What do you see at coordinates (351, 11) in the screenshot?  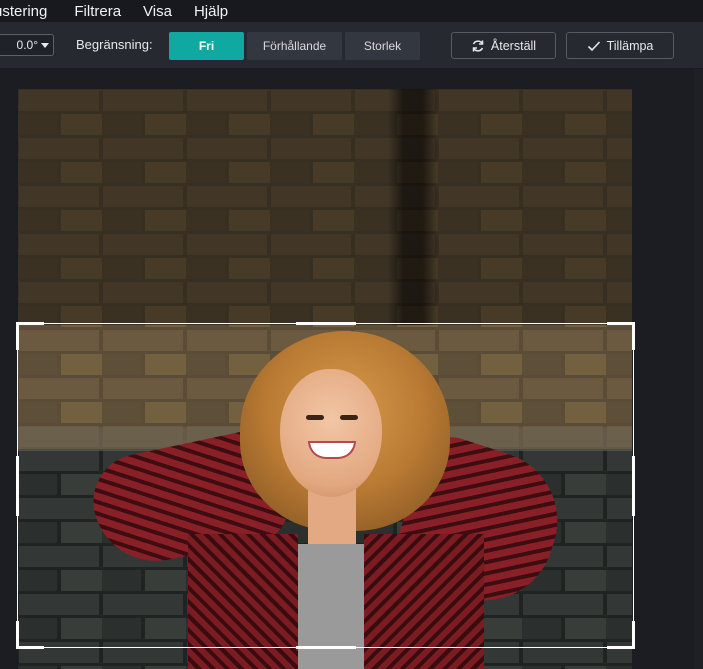 I see `menu-bar: ustering Filtrera Visa Hjälp` at bounding box center [351, 11].